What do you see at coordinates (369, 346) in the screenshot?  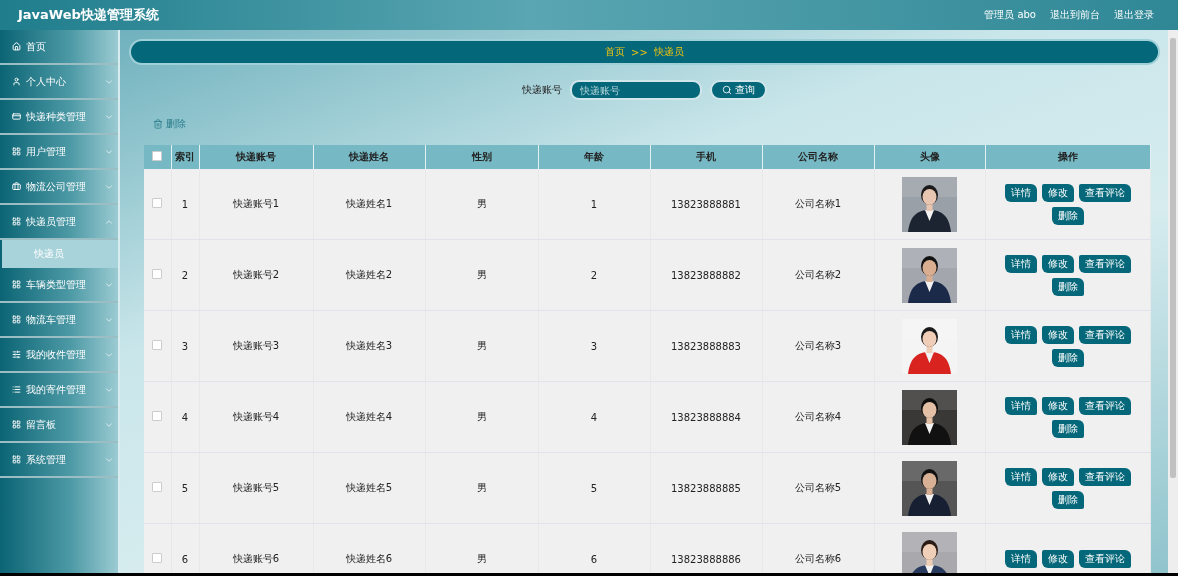 I see `table-cell: 快递姓名3` at bounding box center [369, 346].